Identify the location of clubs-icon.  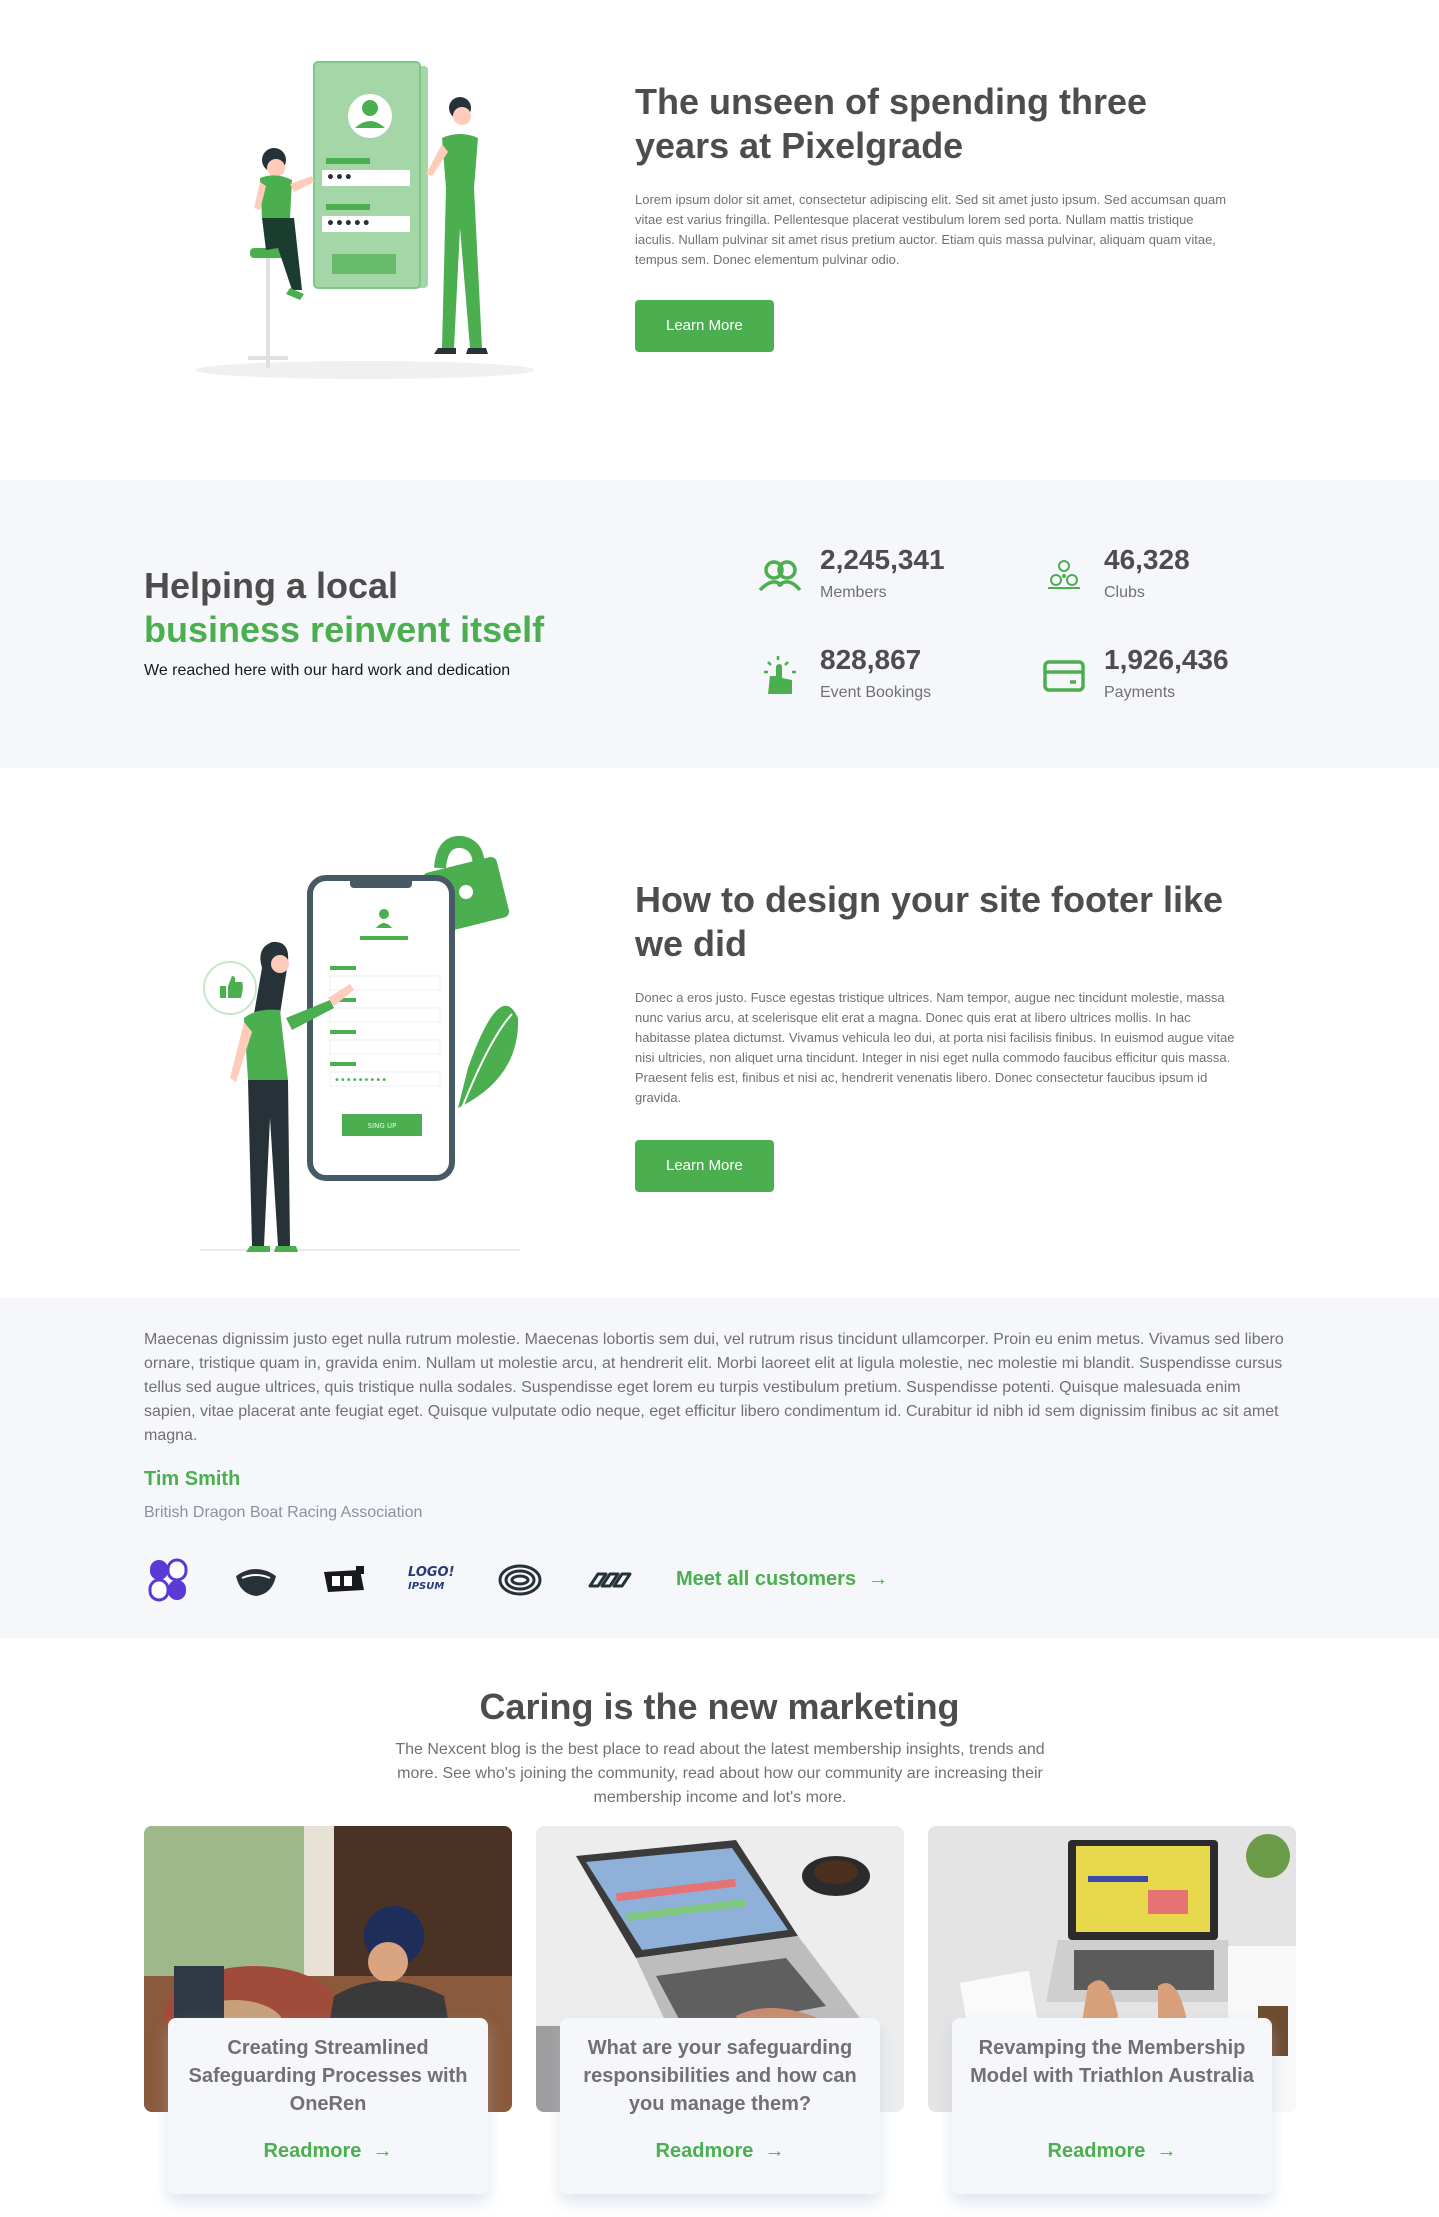
(1064, 574).